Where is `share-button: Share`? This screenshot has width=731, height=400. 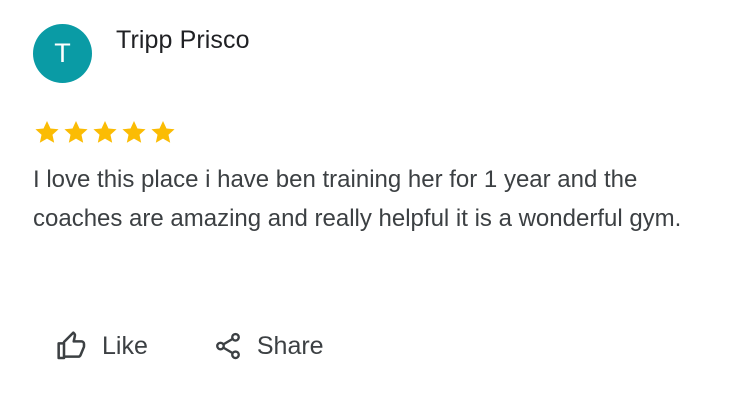 share-button: Share is located at coordinates (268, 346).